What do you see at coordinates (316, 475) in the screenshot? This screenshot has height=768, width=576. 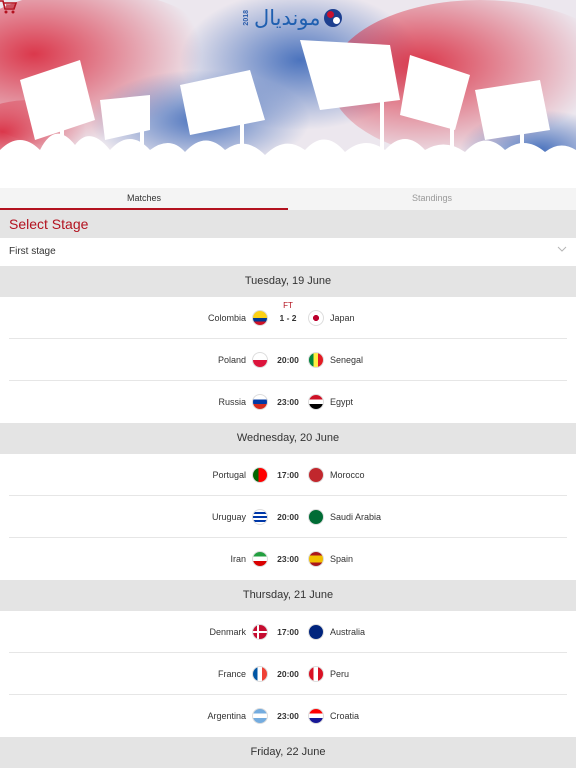 I see `morocco-flag-icon` at bounding box center [316, 475].